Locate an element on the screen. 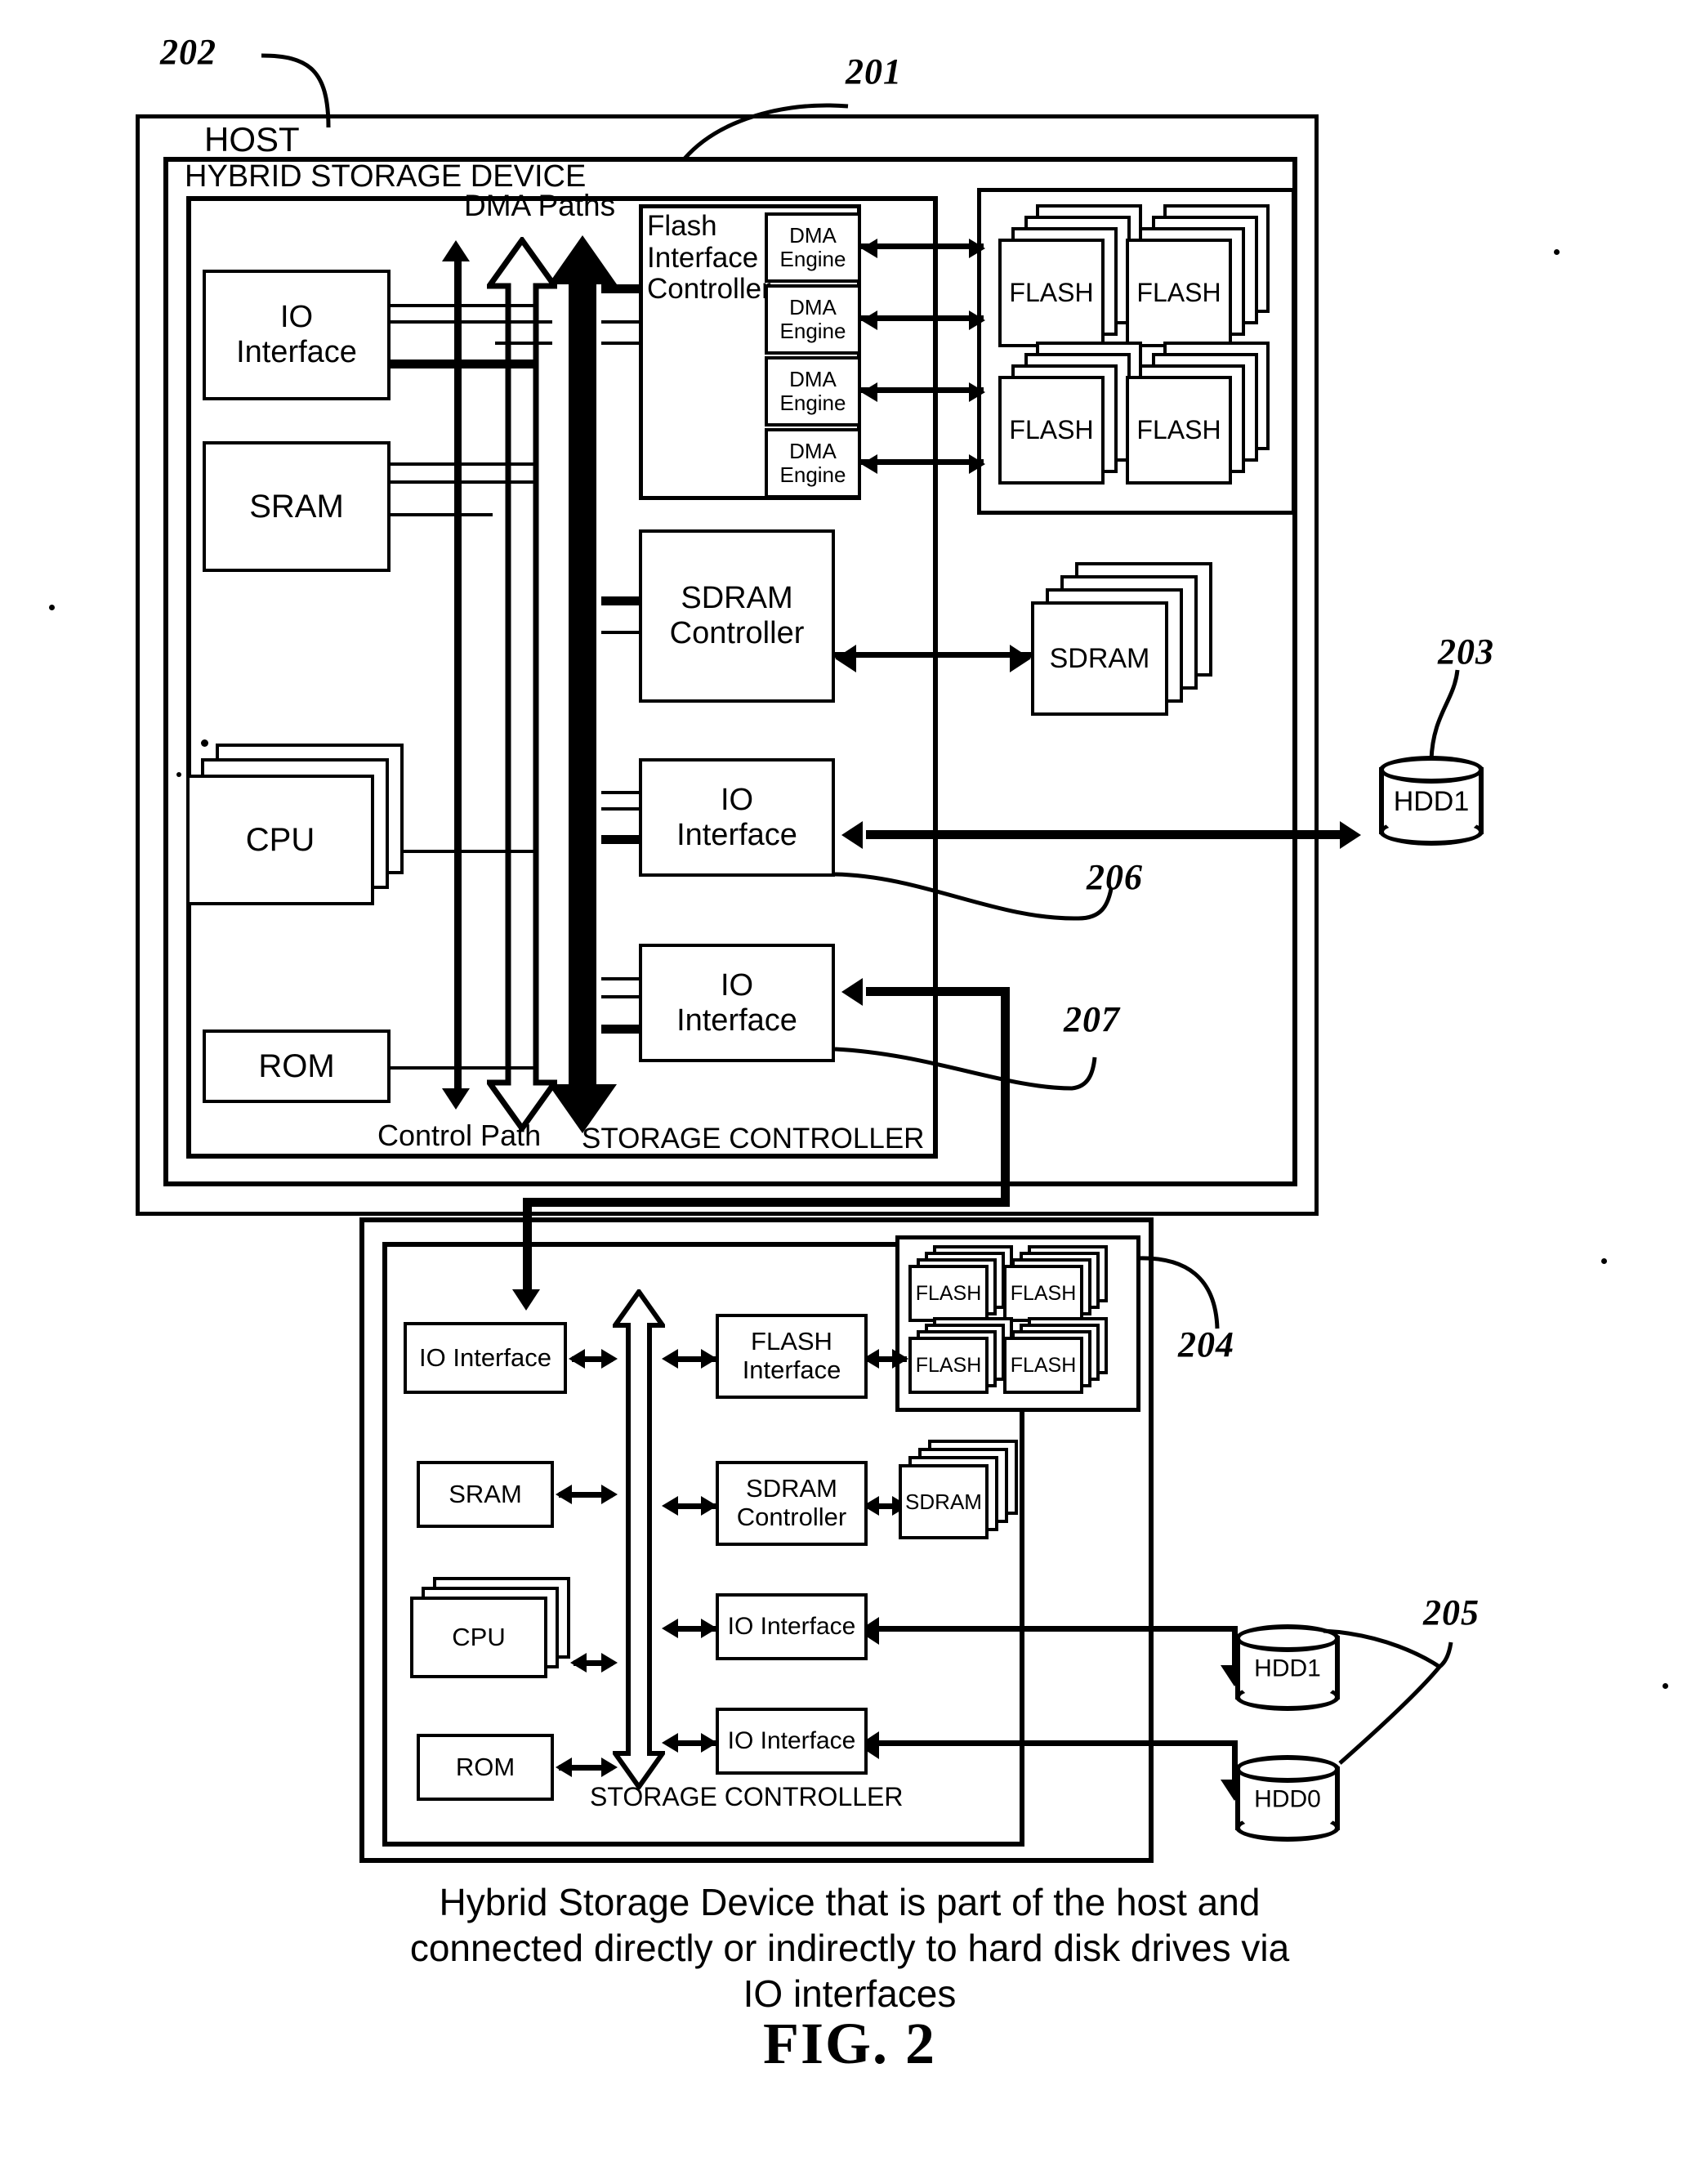 This screenshot has width=1705, height=2184. wire-dma2-flash is located at coordinates (922, 318).